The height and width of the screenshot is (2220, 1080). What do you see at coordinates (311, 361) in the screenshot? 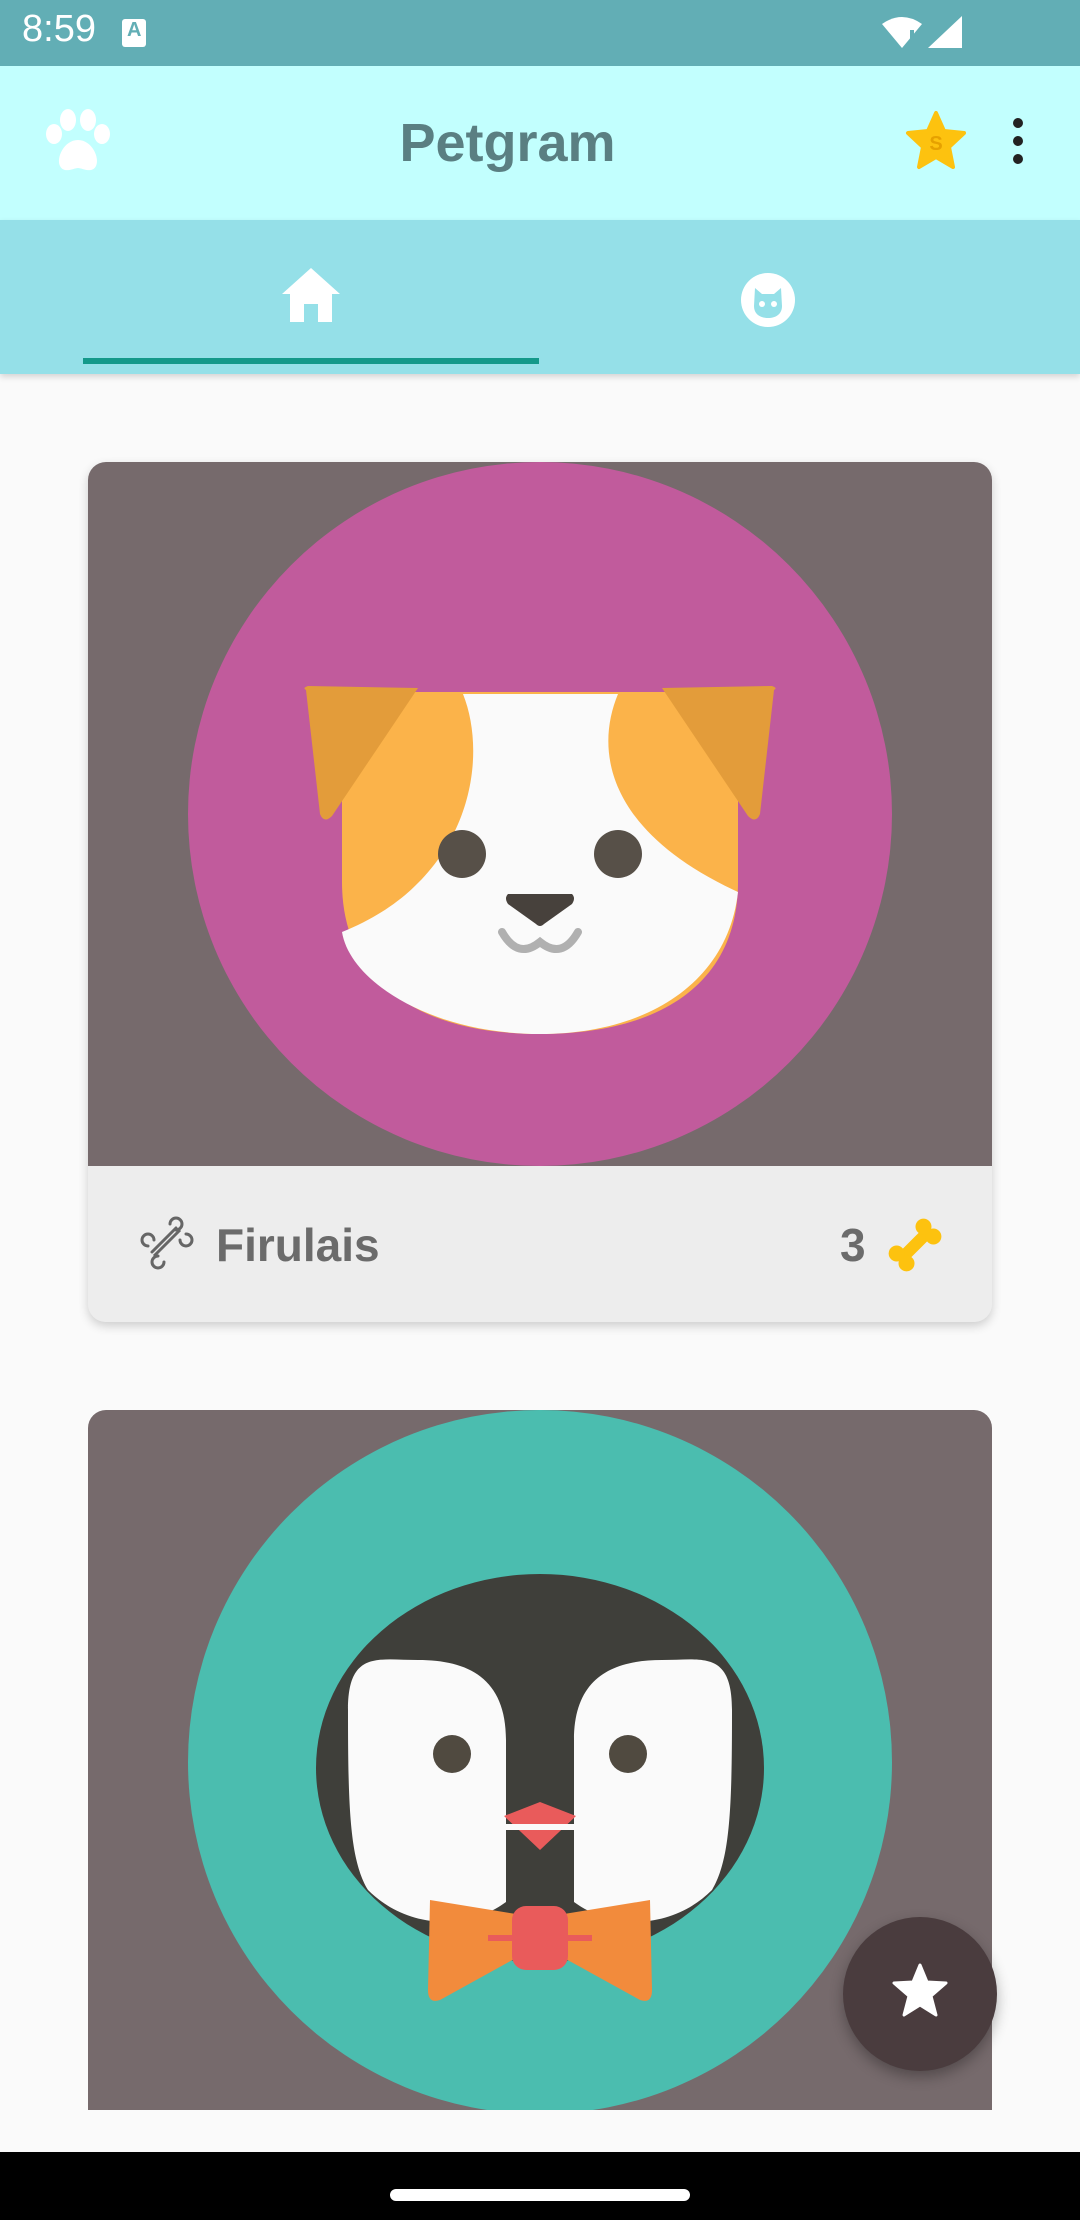
I see `tab-indicator` at bounding box center [311, 361].